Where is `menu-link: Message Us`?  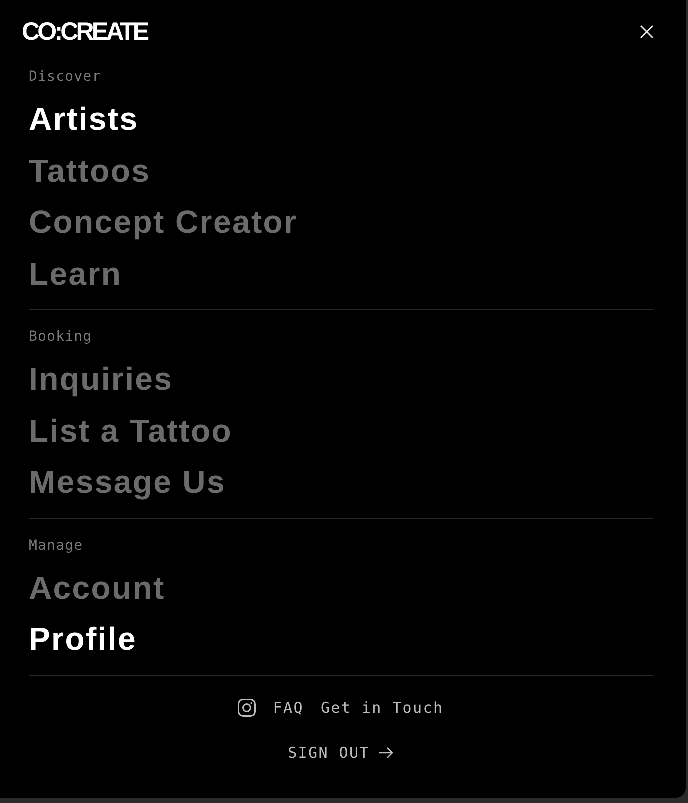
menu-link: Message Us is located at coordinates (127, 482).